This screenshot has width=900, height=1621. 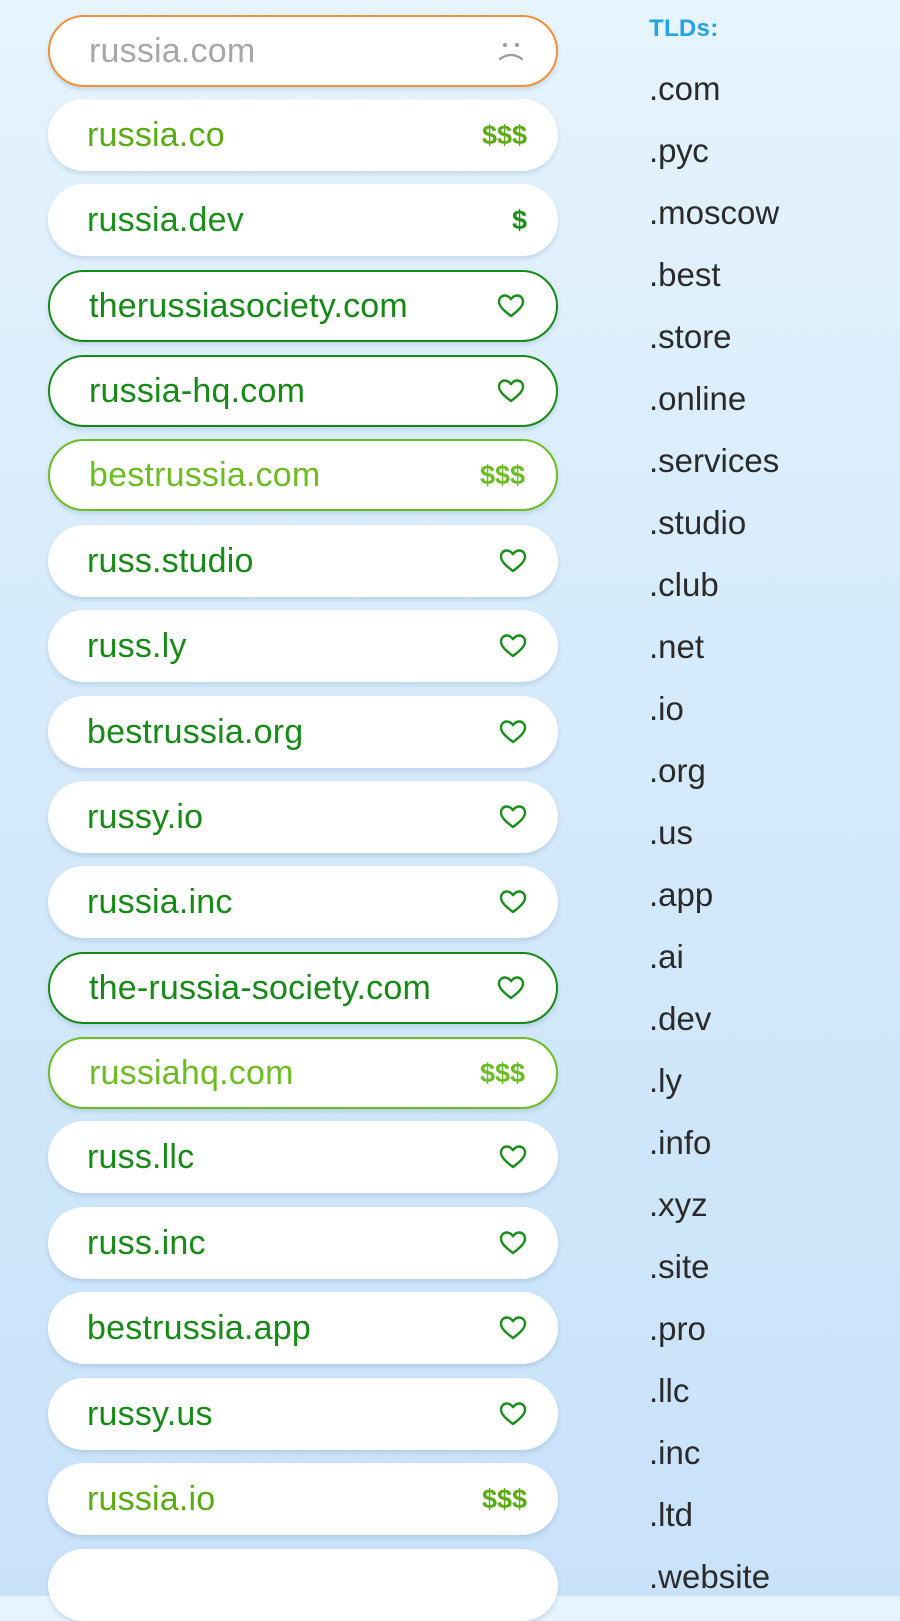 What do you see at coordinates (677, 1328) in the screenshot?
I see `tld-item: .pro` at bounding box center [677, 1328].